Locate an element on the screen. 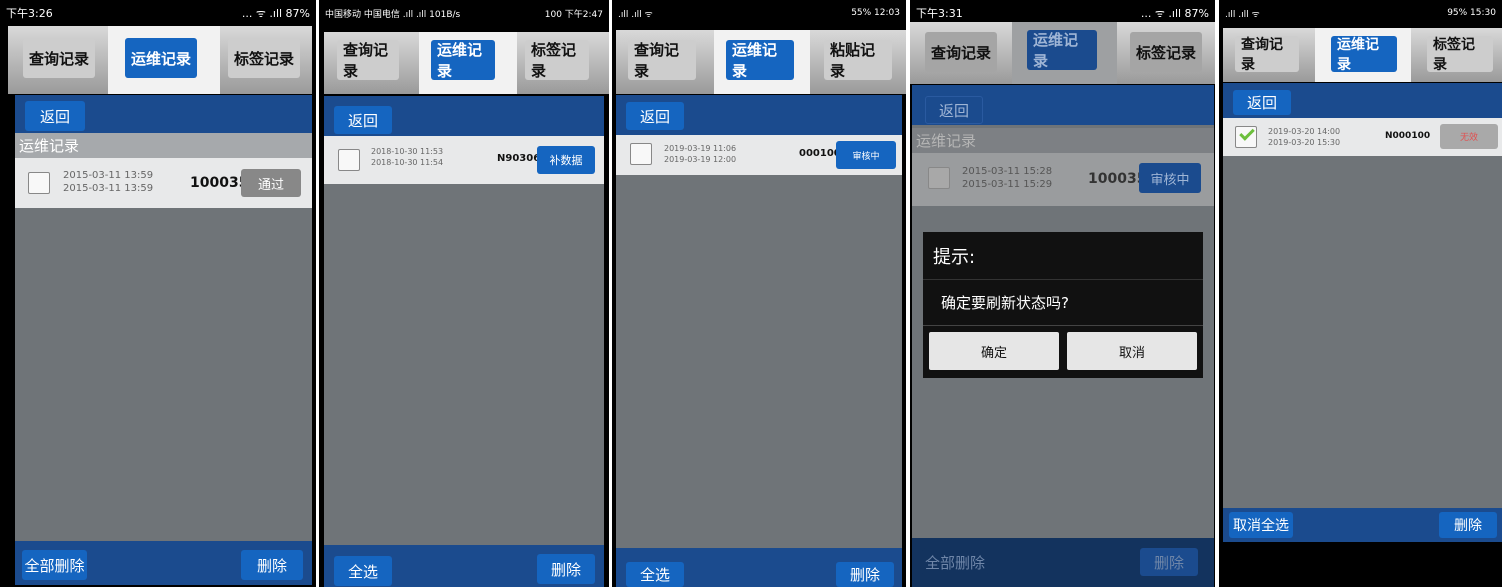 This screenshot has height=587, width=1502. status-button: 无效 is located at coordinates (1469, 136).